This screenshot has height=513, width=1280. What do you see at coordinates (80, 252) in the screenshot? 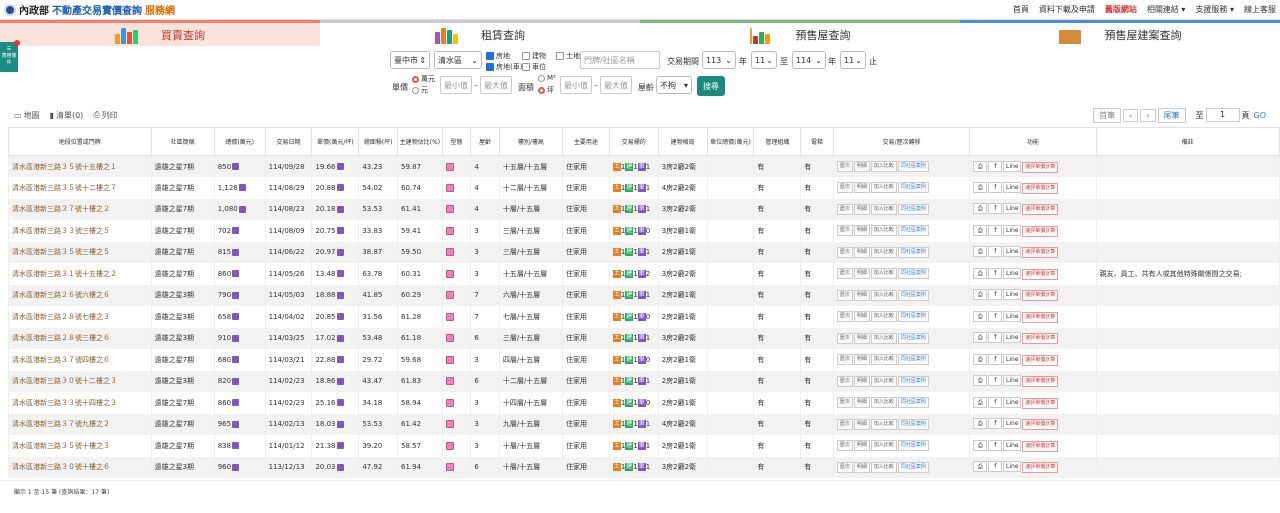
I see `address-cell: 清水區港新三路３５號三樓之５` at bounding box center [80, 252].